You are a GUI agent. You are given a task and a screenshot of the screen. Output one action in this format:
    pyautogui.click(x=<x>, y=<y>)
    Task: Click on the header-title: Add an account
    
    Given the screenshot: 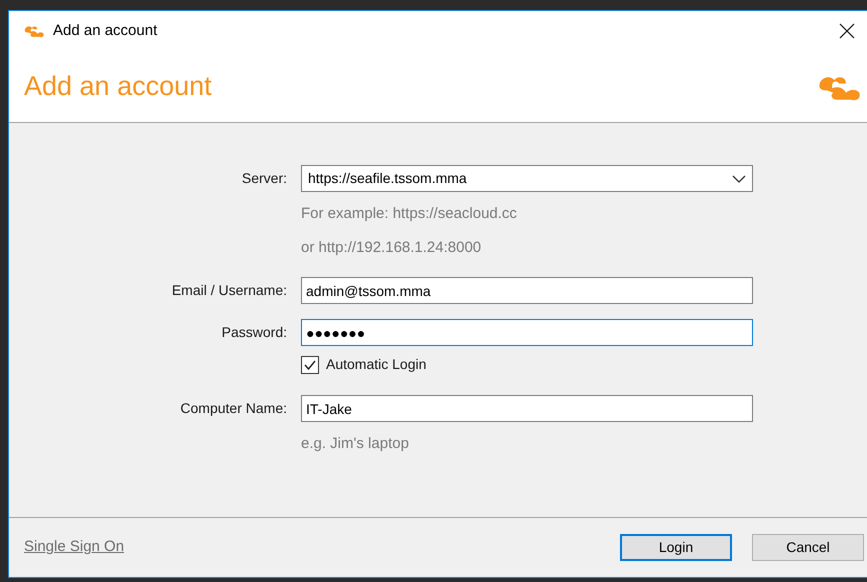 What is the action you would take?
    pyautogui.click(x=118, y=87)
    